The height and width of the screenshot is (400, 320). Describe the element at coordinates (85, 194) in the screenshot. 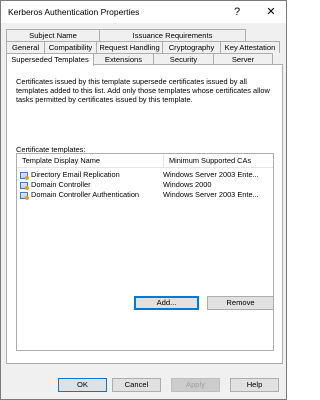

I see `template-name: Domain Controller Authentication` at that location.